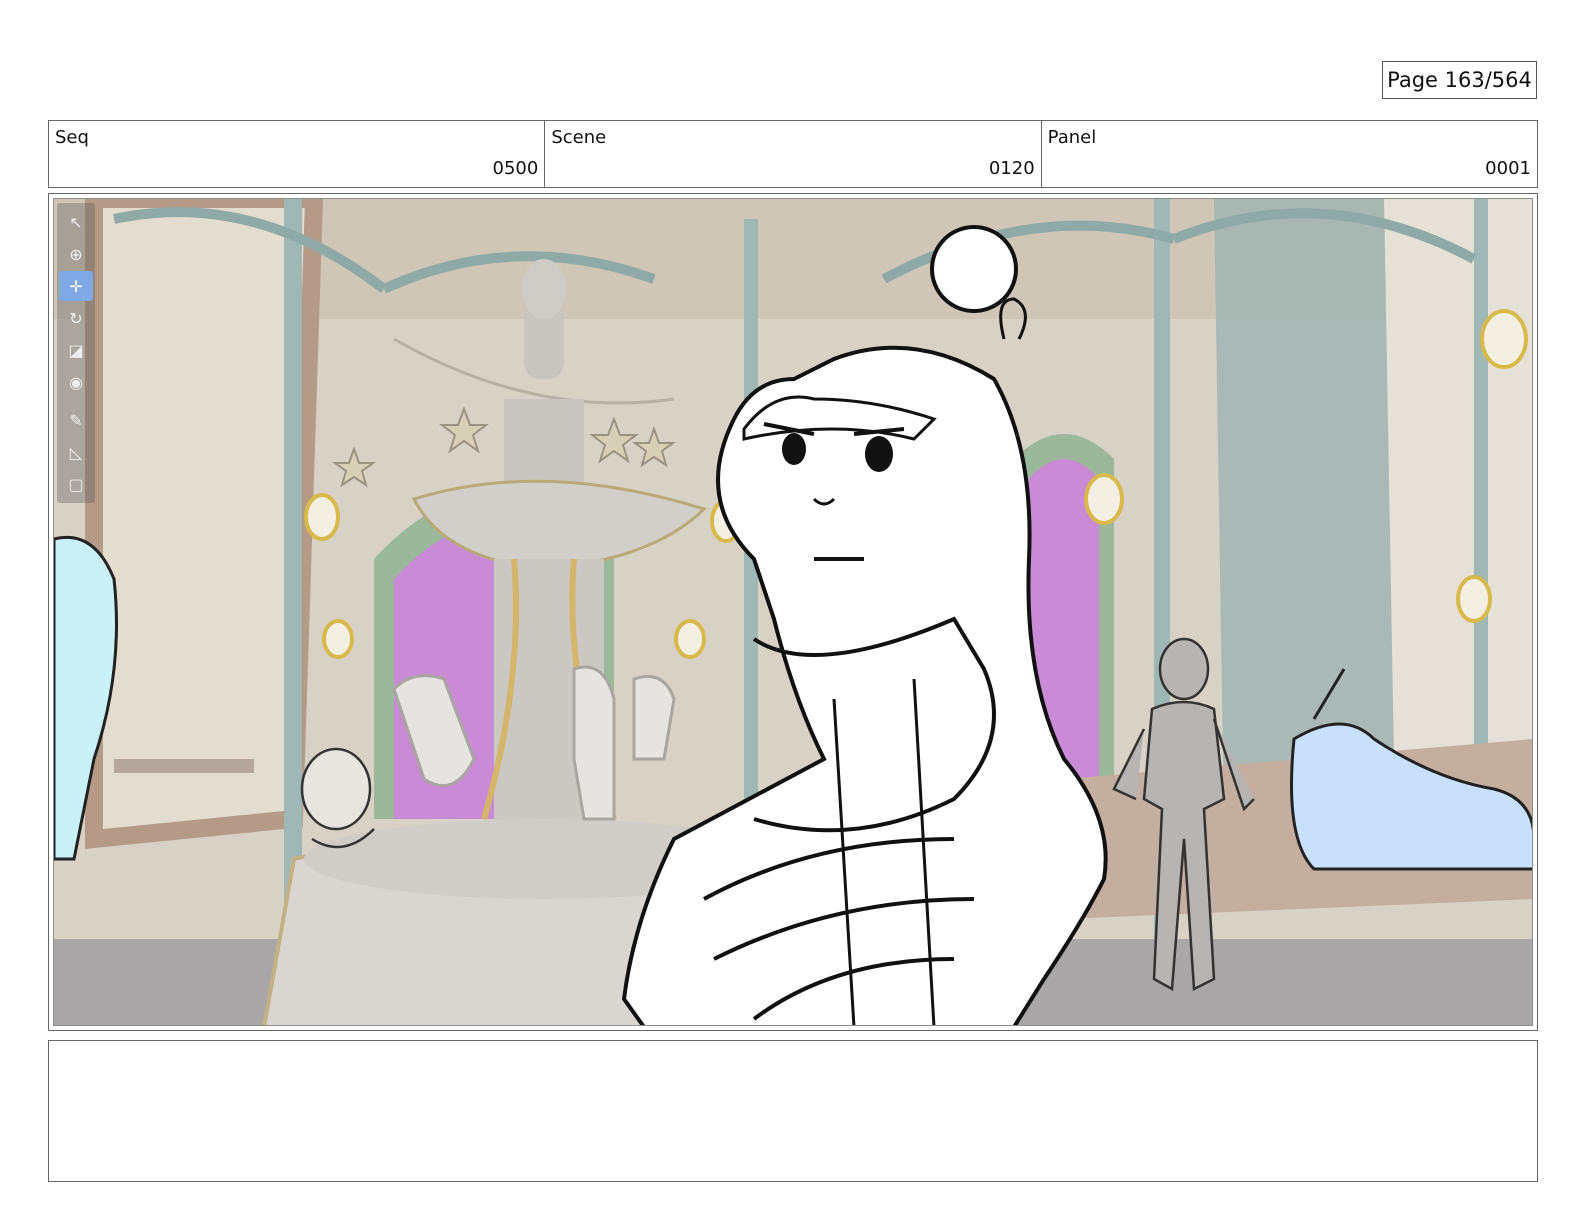 The height and width of the screenshot is (1224, 1584). What do you see at coordinates (76, 254) in the screenshot?
I see `camera-icon: ⊕` at bounding box center [76, 254].